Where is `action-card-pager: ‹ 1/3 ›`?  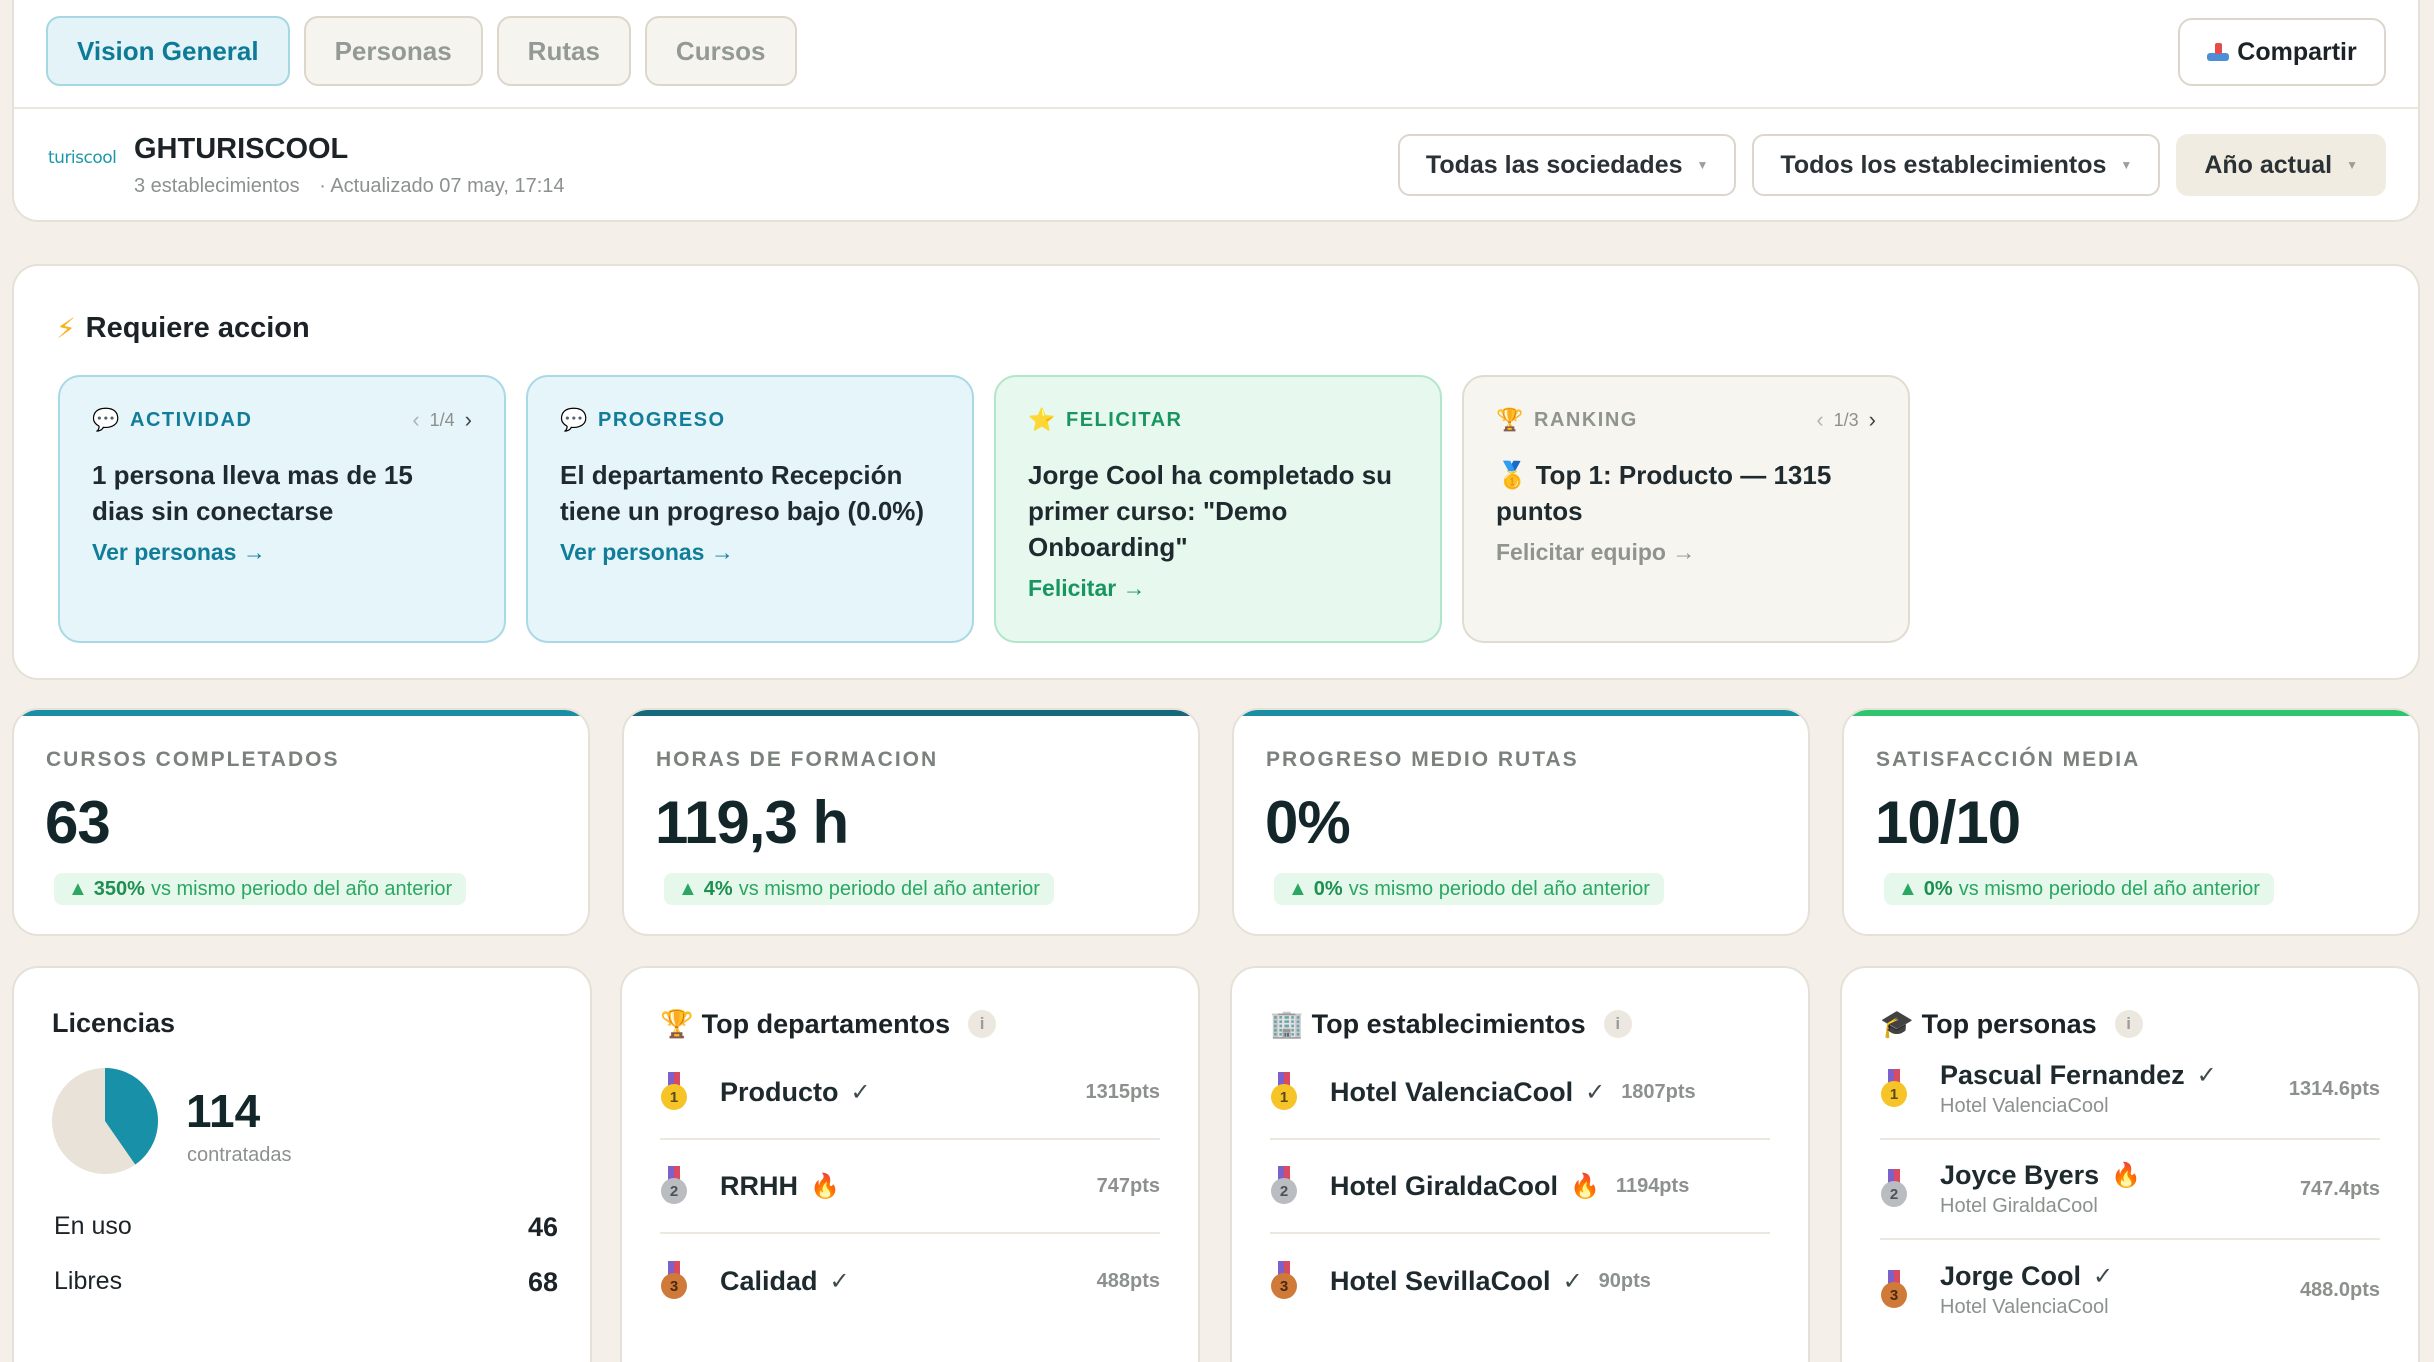
action-card-pager: ‹ 1/3 › is located at coordinates (1846, 420).